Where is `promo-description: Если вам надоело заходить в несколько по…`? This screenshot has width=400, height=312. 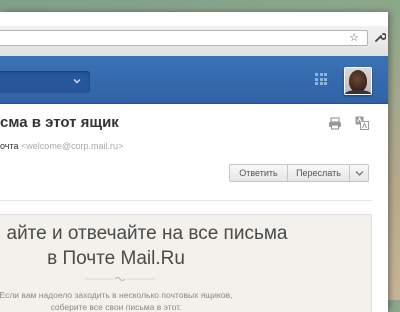
promo-description: Если вам надоело заходить в несколько по… is located at coordinates (120, 300).